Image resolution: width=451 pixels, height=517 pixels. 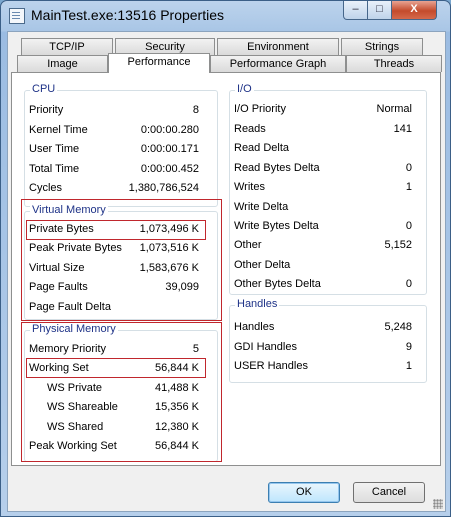 What do you see at coordinates (278, 46) in the screenshot?
I see `tab-environment: Environment` at bounding box center [278, 46].